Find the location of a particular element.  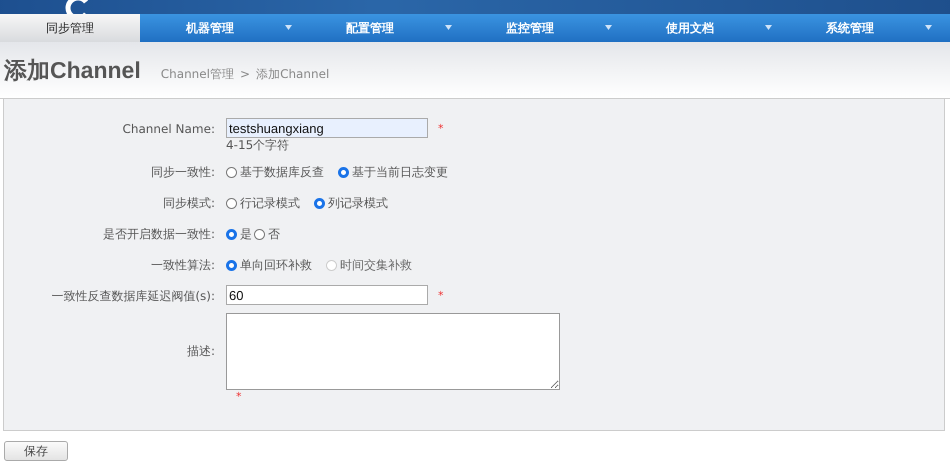

nav-tab: 系统管理 is located at coordinates (860, 28).